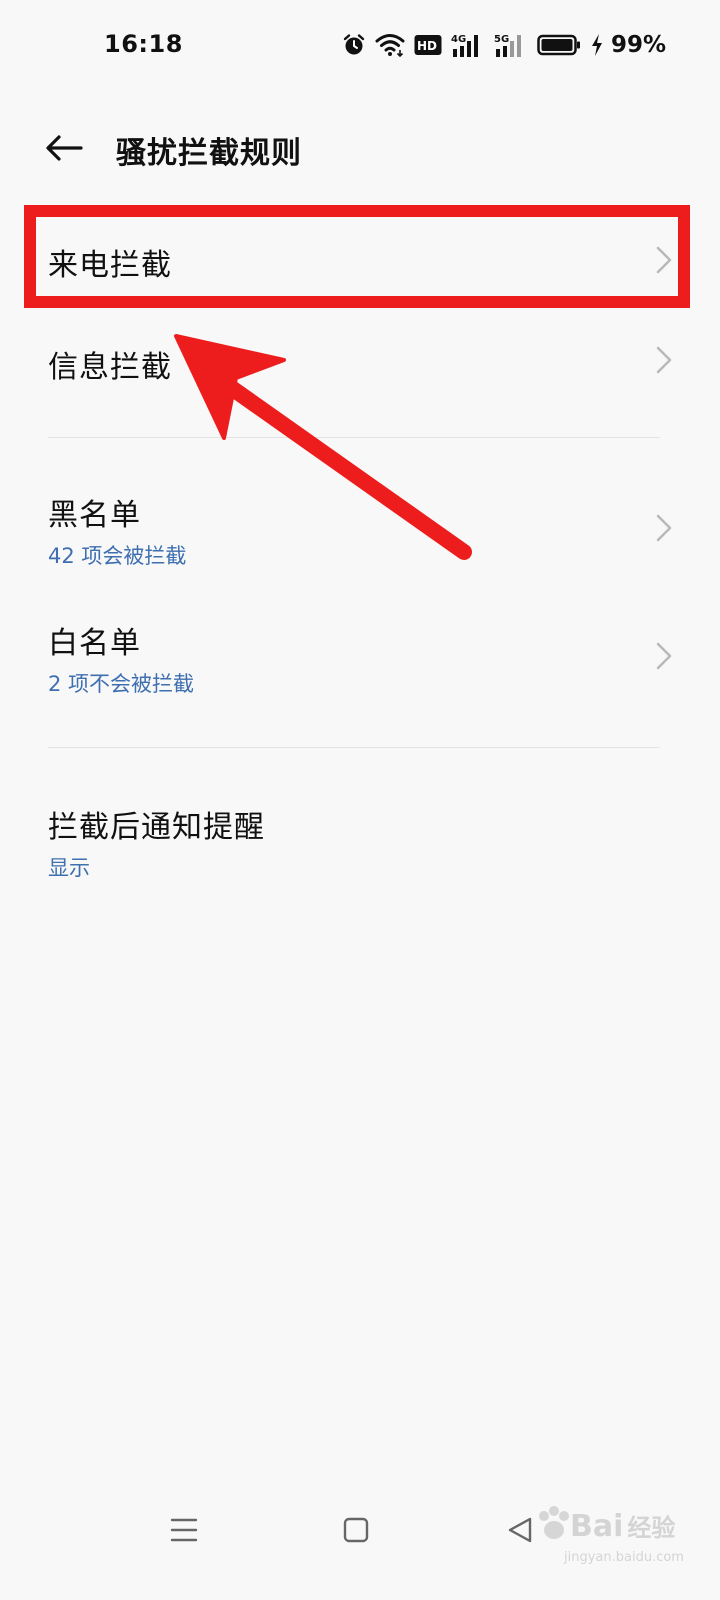 This screenshot has height=1600, width=720. I want to click on row-title: 信息拦截, so click(110, 367).